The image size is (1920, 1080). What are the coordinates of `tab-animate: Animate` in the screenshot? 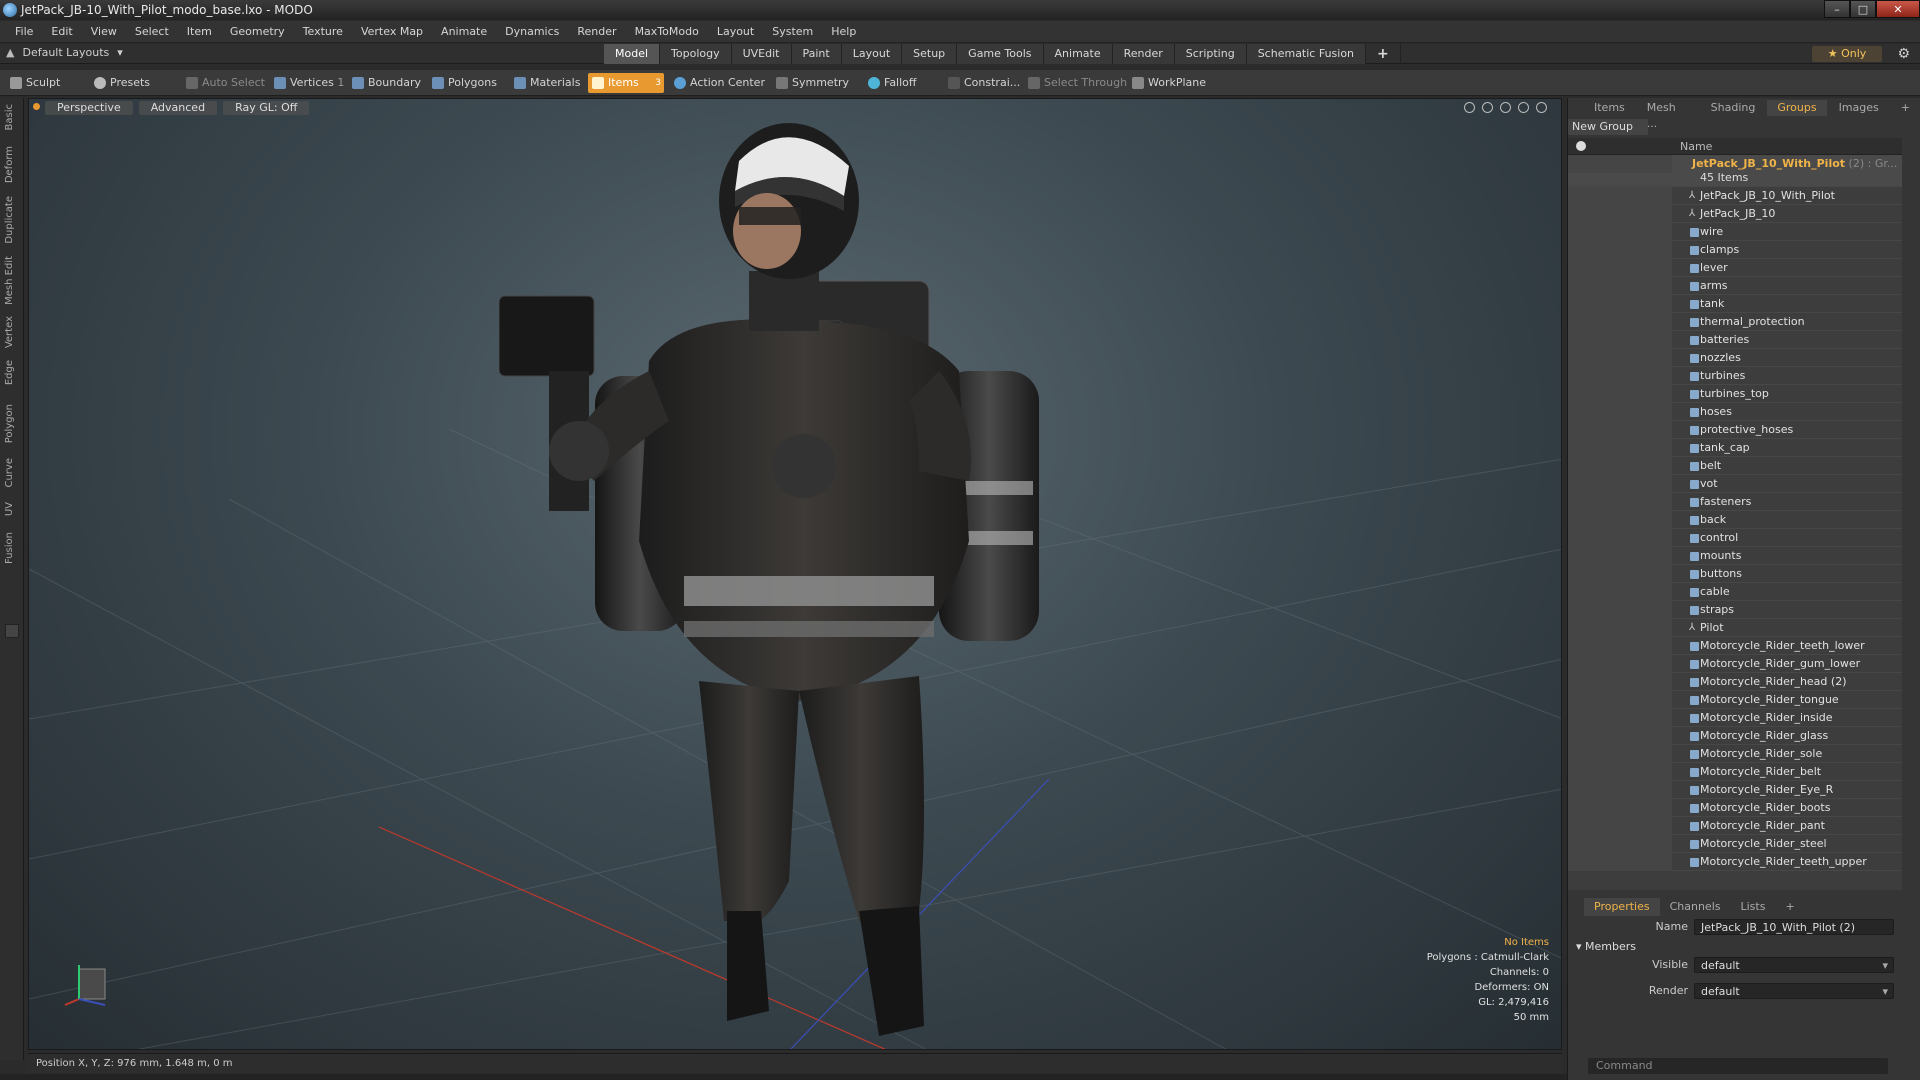 It's located at (1078, 54).